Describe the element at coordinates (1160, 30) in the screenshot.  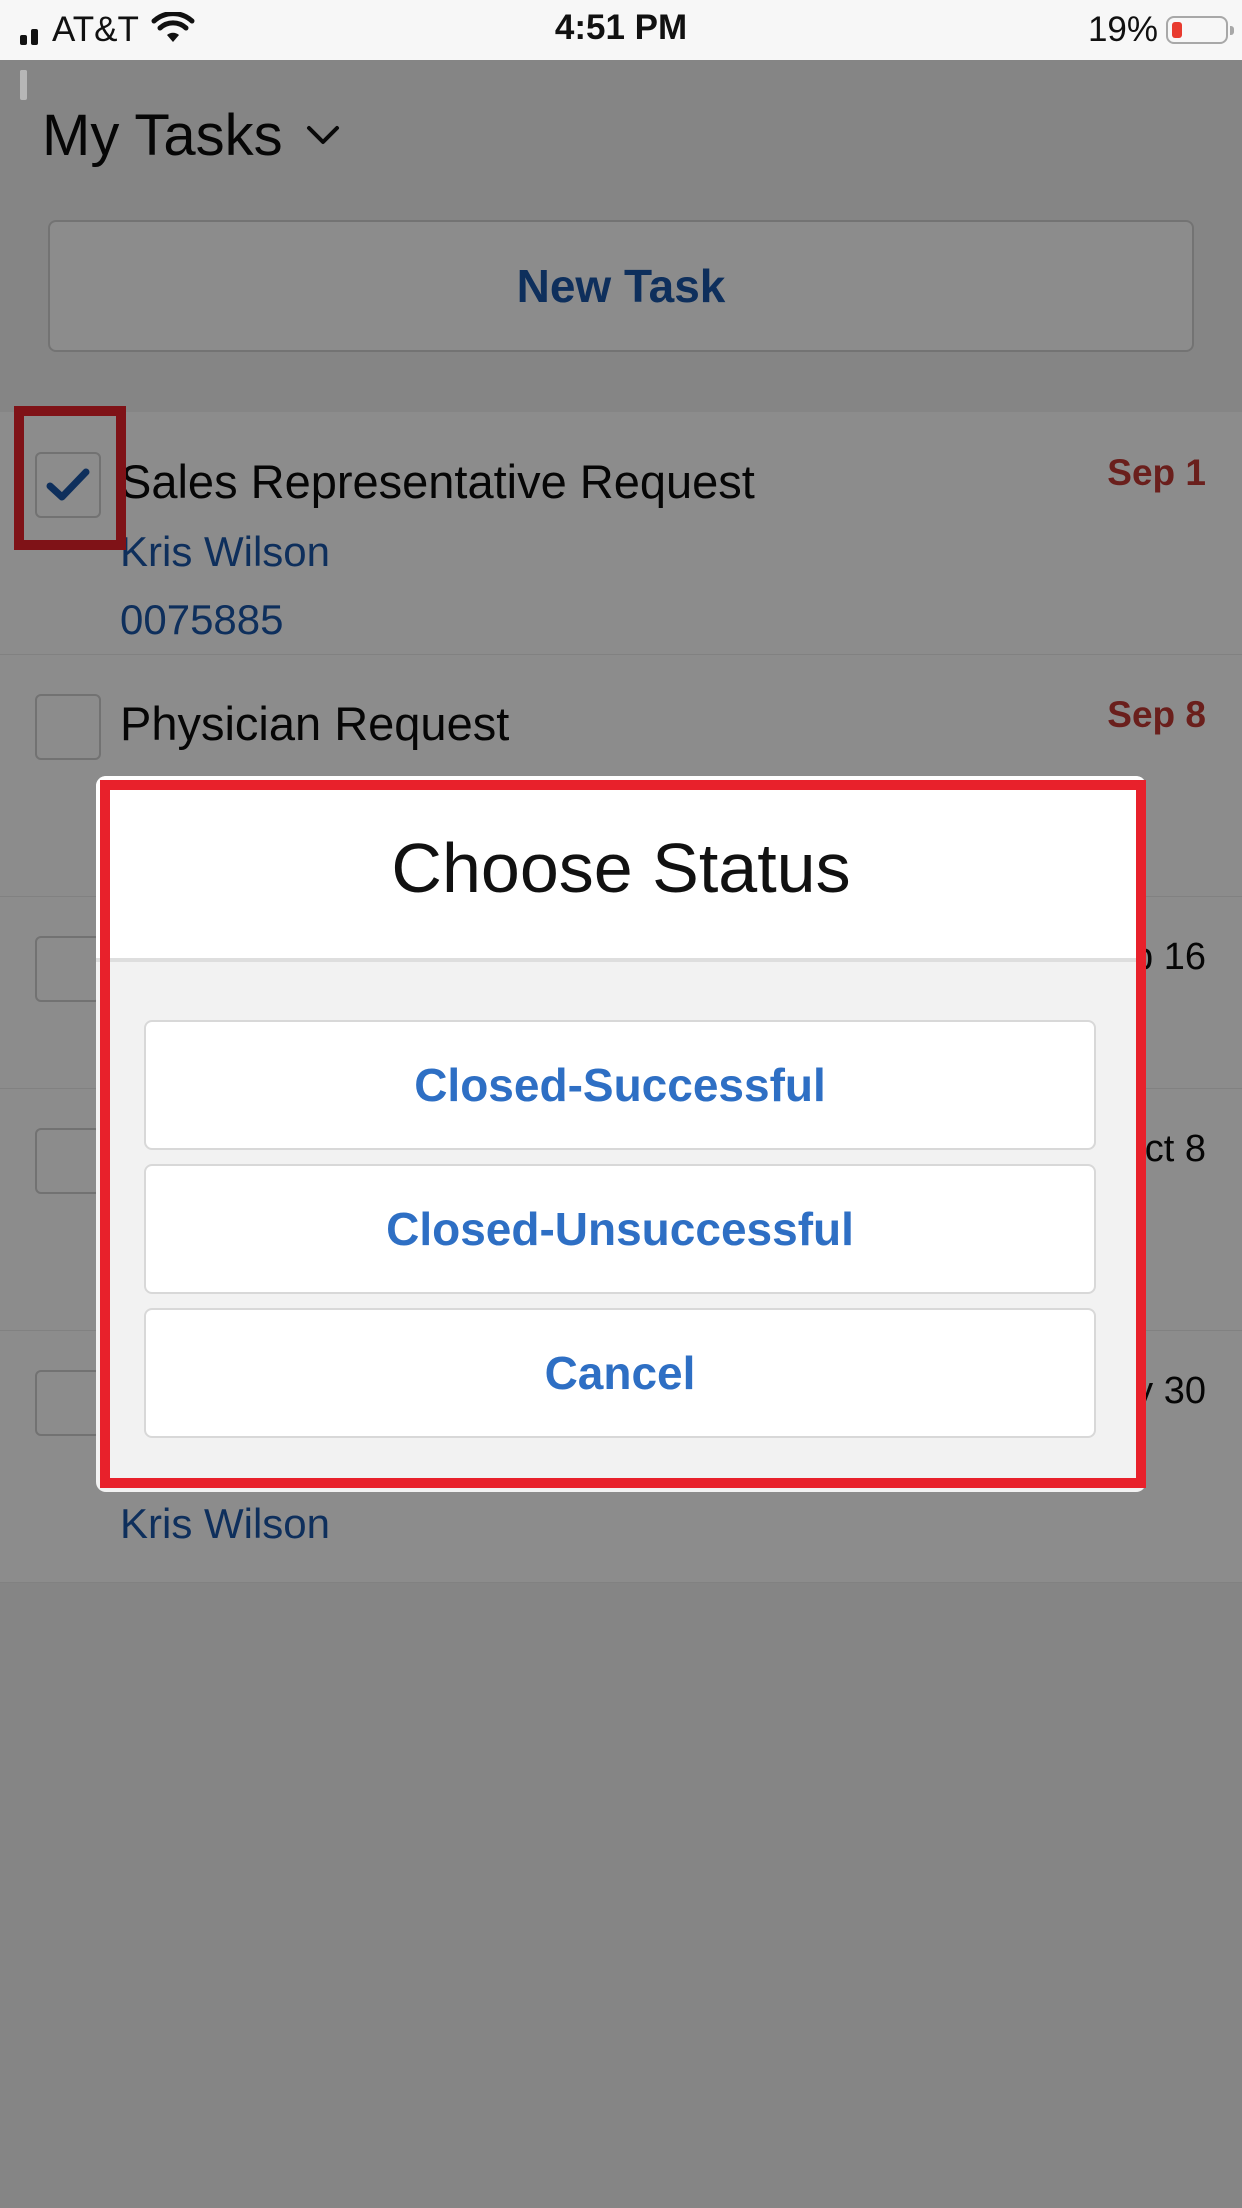
I see `status-bar-right: 19%` at that location.